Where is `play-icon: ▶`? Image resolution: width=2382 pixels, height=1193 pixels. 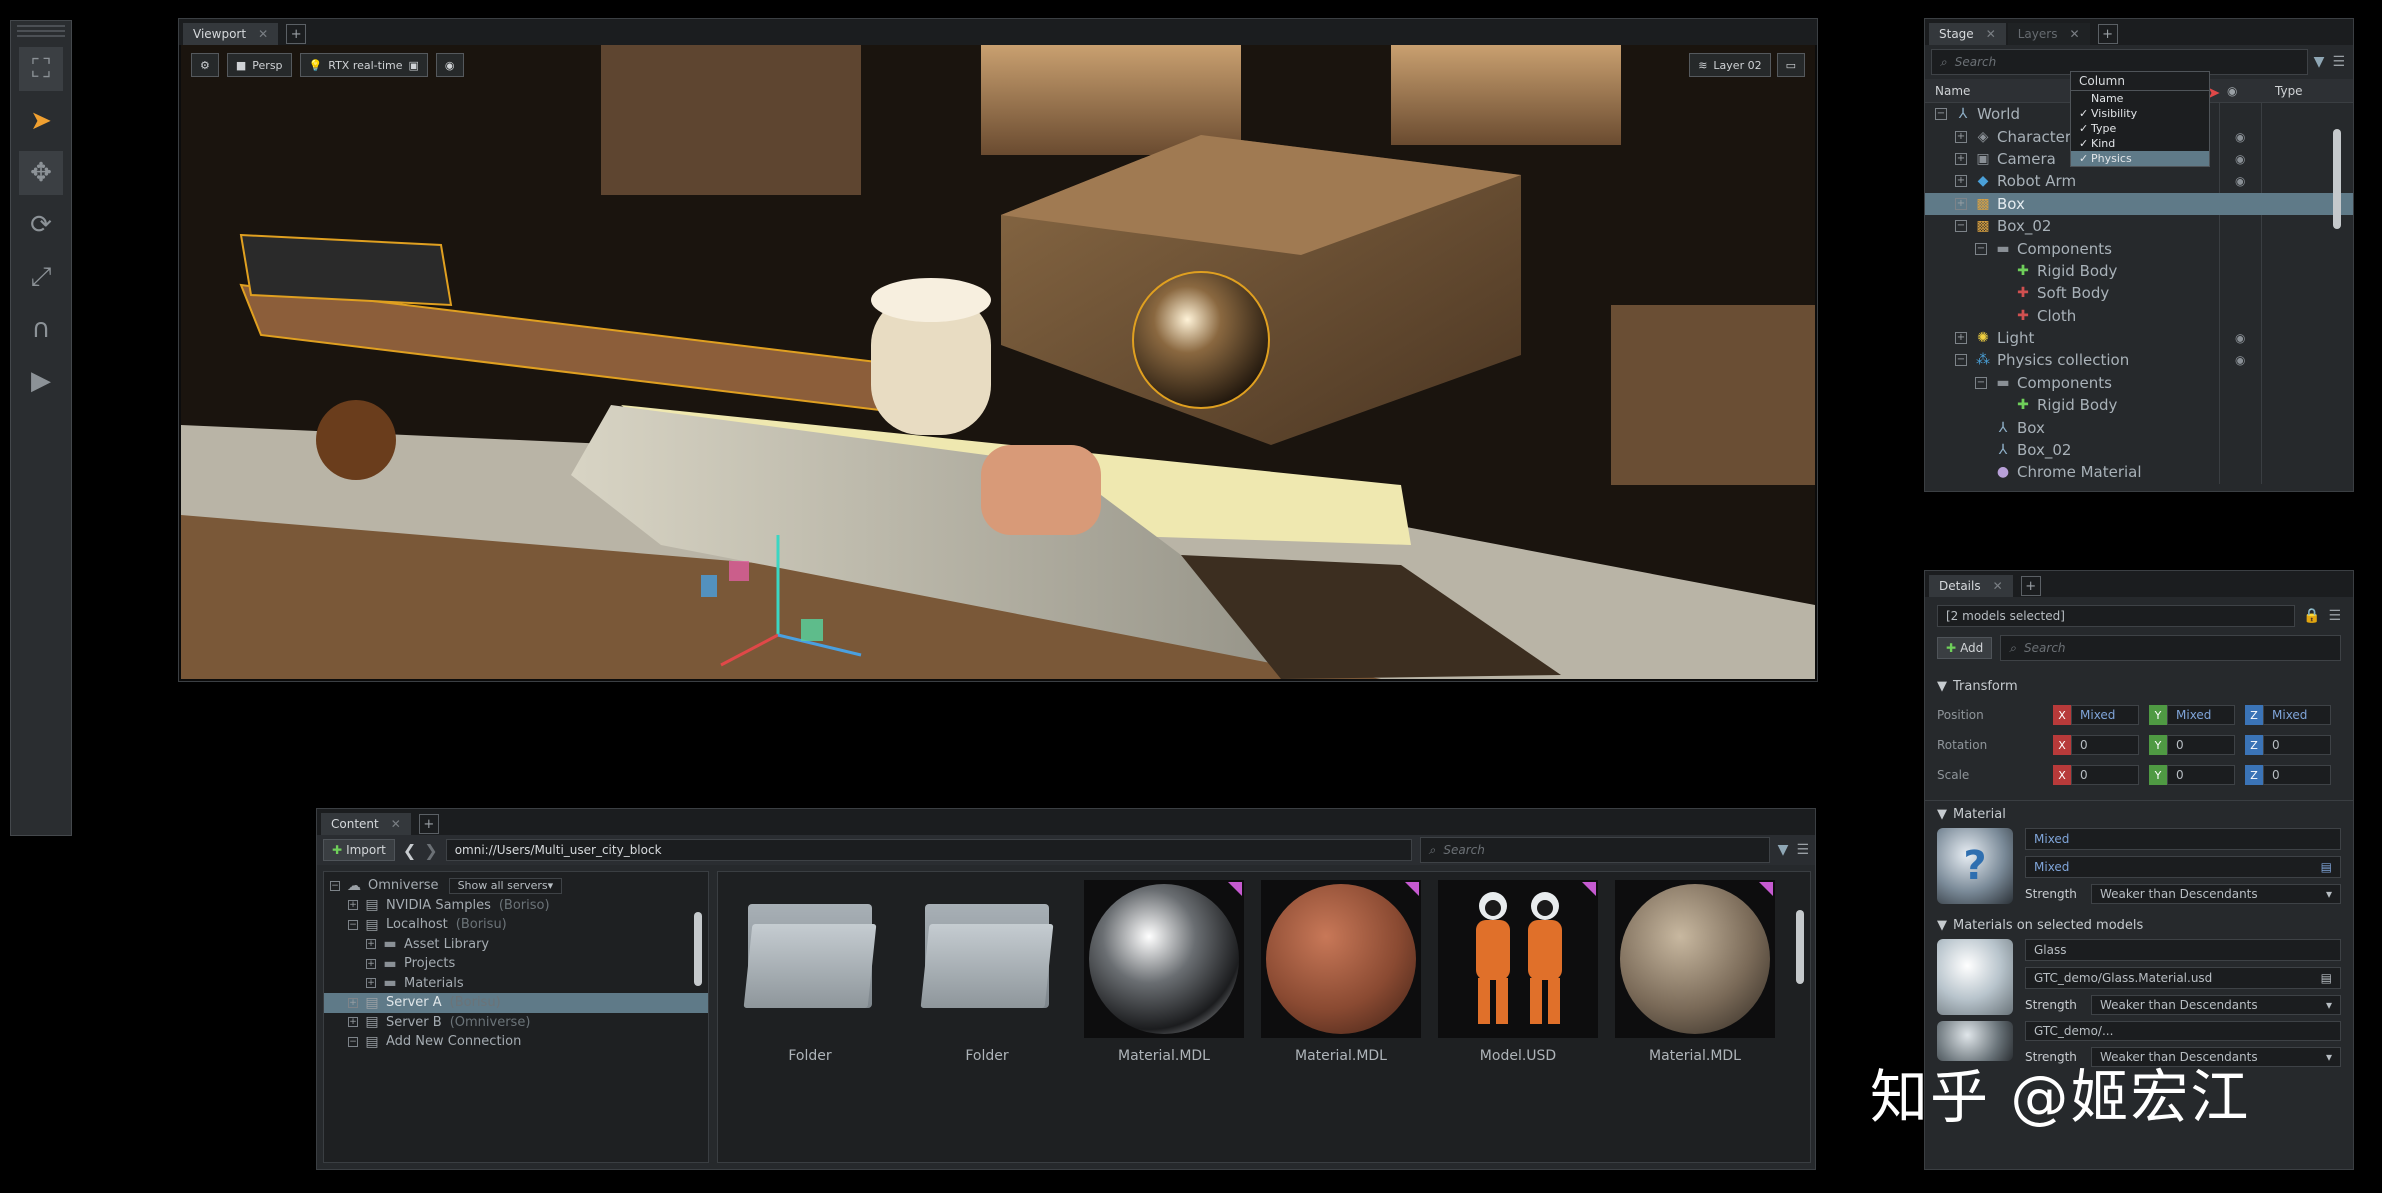 play-icon: ▶ is located at coordinates (41, 381).